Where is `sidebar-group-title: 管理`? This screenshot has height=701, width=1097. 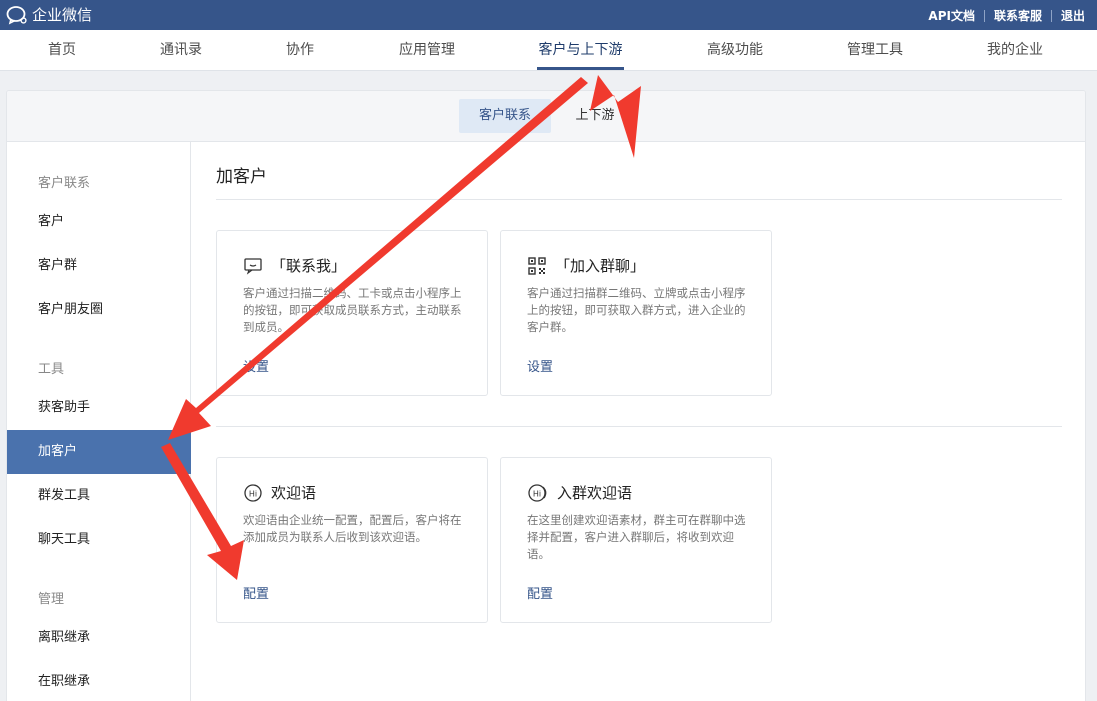
sidebar-group-title: 管理 is located at coordinates (51, 599).